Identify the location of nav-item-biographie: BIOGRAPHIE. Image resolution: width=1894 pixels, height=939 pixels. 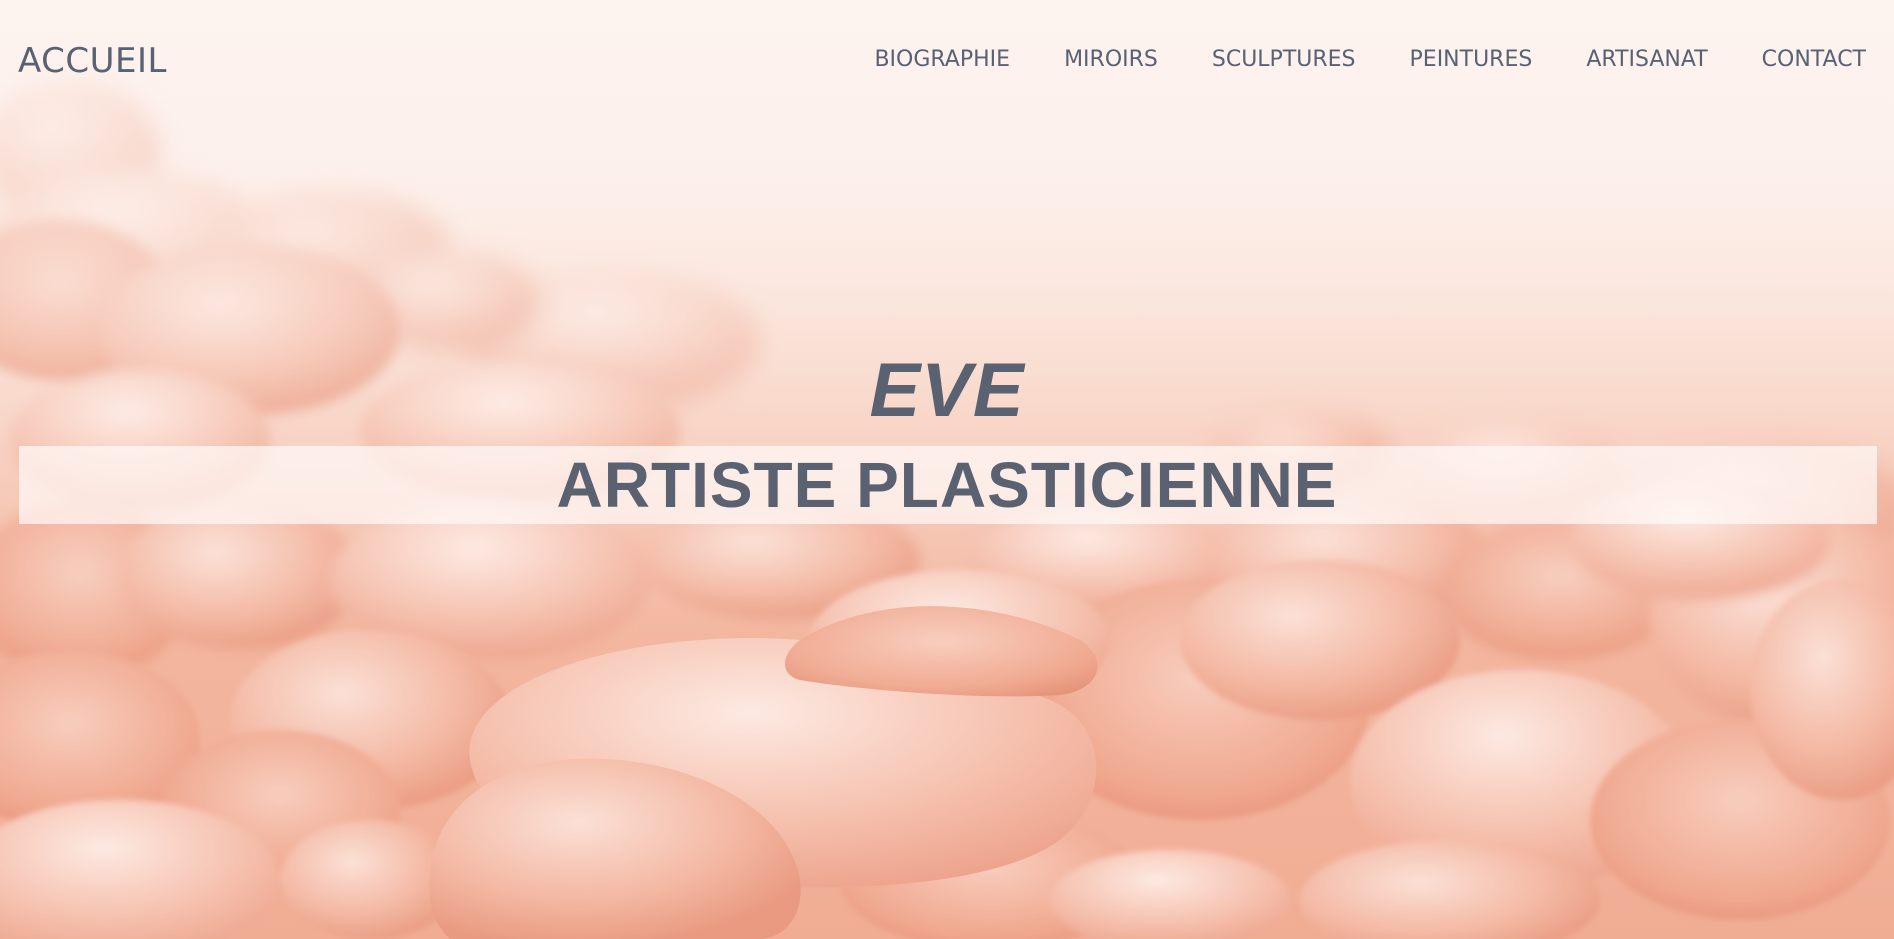
(955, 60).